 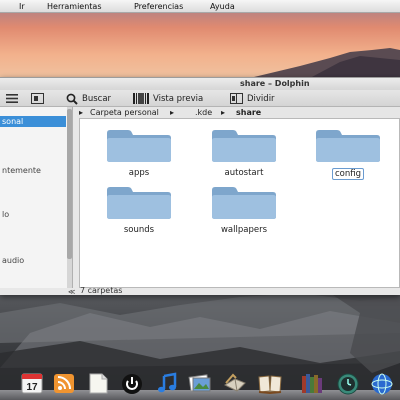 What do you see at coordinates (348, 383) in the screenshot?
I see `time-machine-icon` at bounding box center [348, 383].